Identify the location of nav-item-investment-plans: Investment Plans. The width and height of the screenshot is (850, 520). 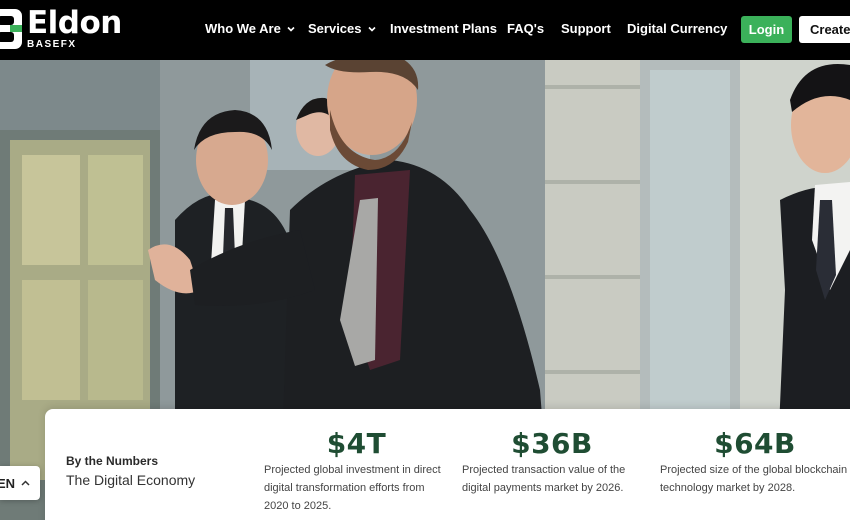
(443, 28).